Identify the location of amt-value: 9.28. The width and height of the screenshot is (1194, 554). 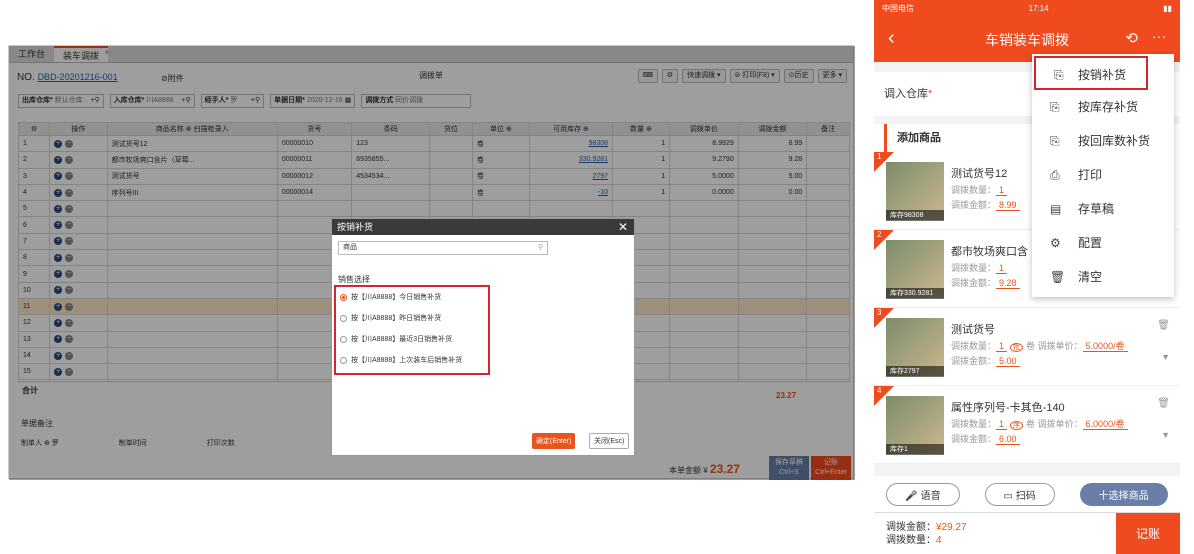
(1008, 283).